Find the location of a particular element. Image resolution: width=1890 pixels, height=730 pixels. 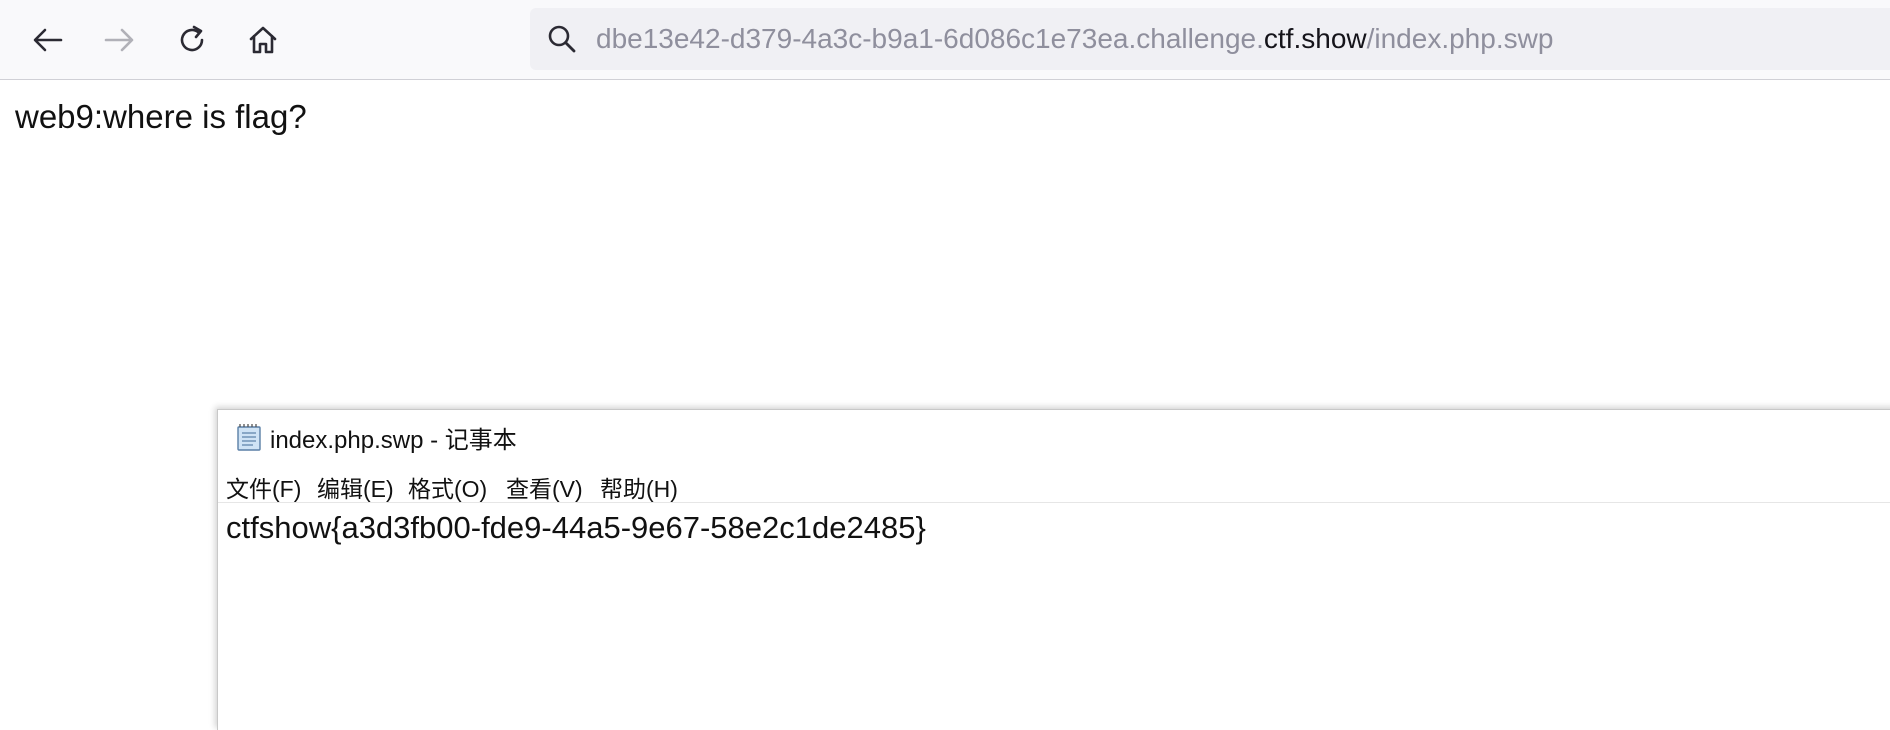

menu-file: 文件(F) is located at coordinates (263, 487).